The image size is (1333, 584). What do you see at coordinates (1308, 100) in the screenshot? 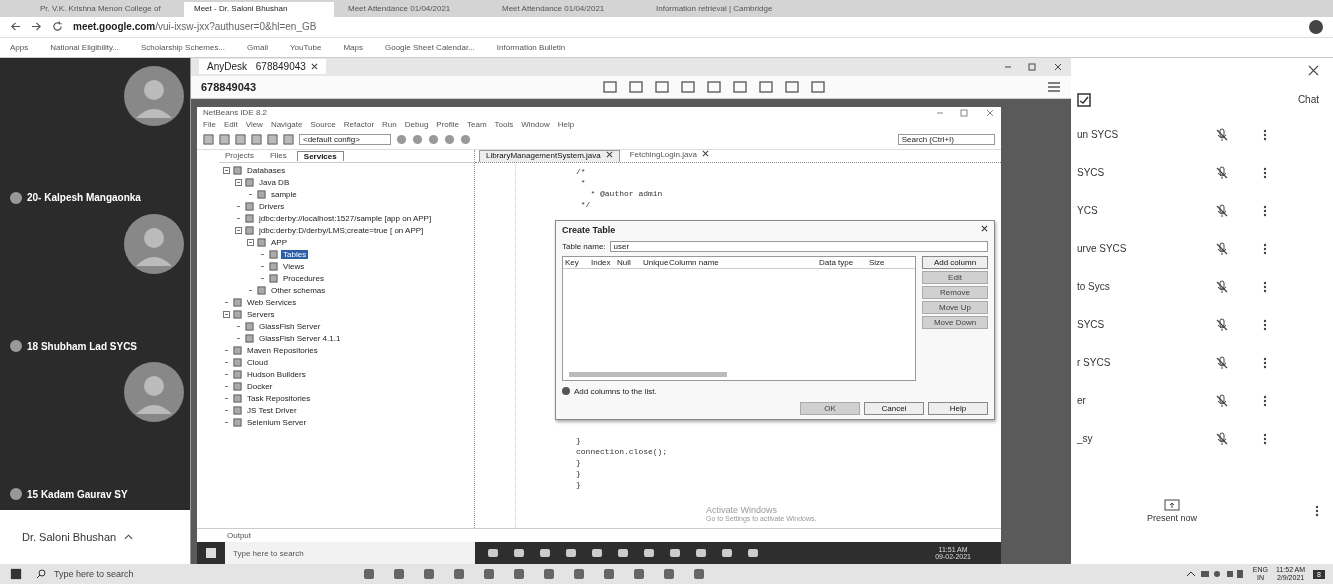
I see `chat-tab: Chat` at bounding box center [1308, 100].